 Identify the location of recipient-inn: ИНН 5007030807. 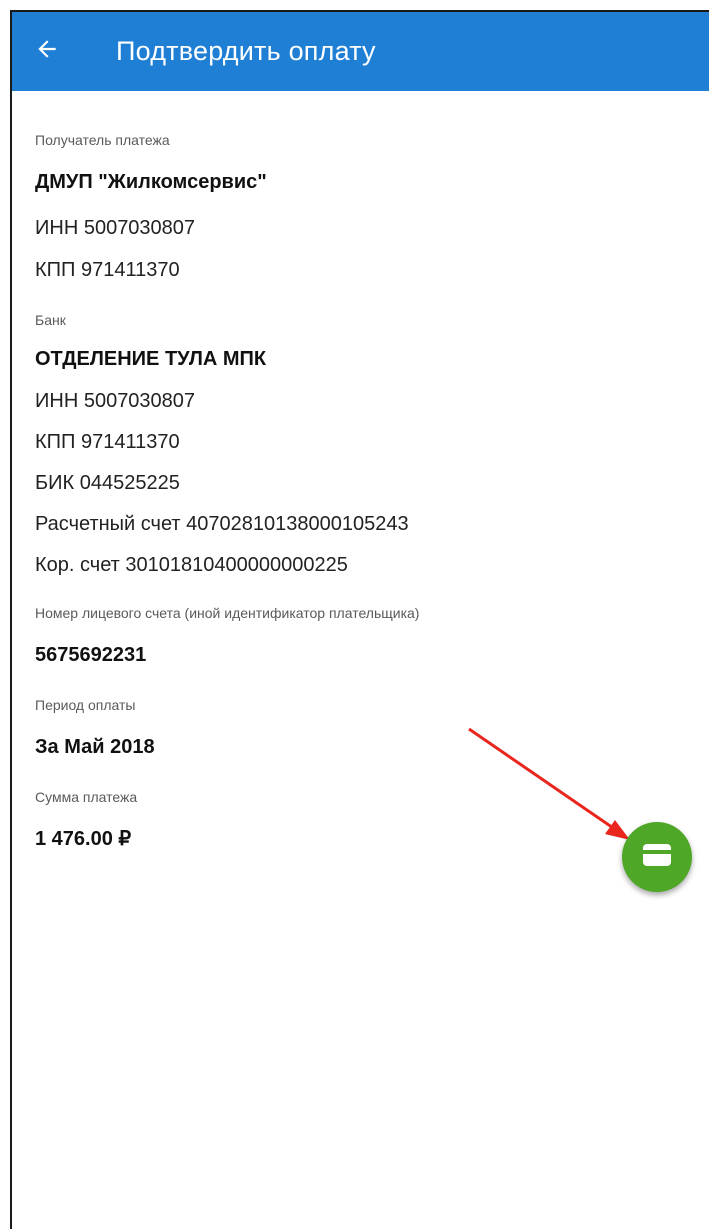
(115, 228).